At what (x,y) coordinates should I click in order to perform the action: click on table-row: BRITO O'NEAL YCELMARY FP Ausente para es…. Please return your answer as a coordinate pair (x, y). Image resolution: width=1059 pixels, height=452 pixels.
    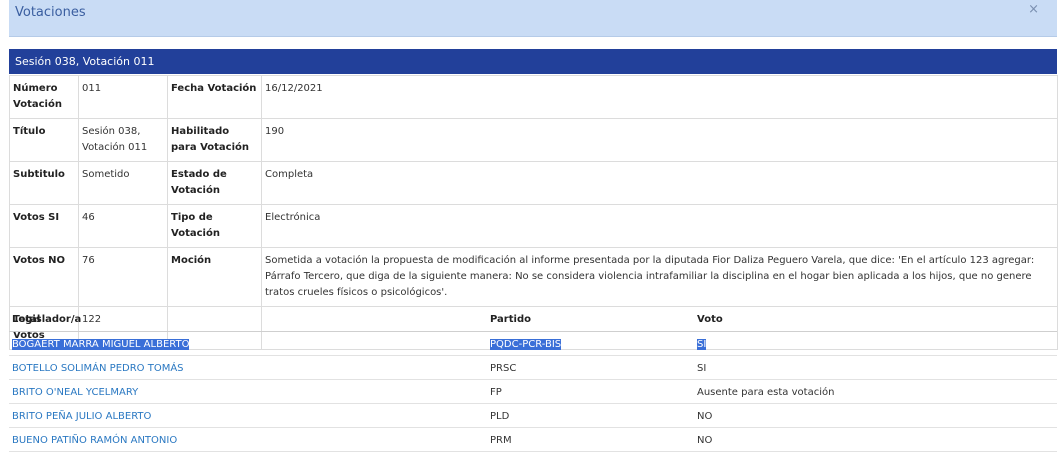
    Looking at the image, I should click on (533, 391).